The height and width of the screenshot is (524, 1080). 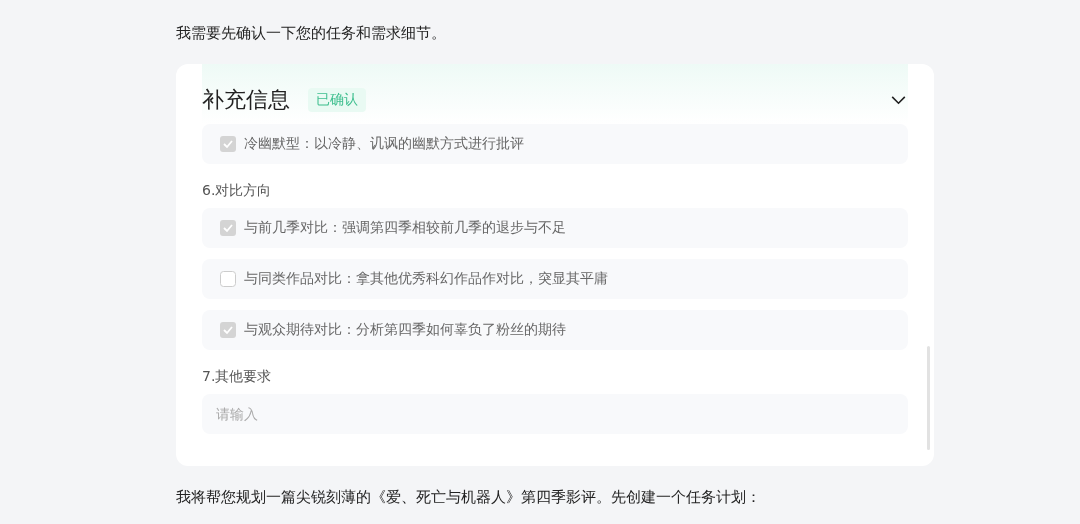 What do you see at coordinates (898, 100) in the screenshot?
I see `chevron-down-icon` at bounding box center [898, 100].